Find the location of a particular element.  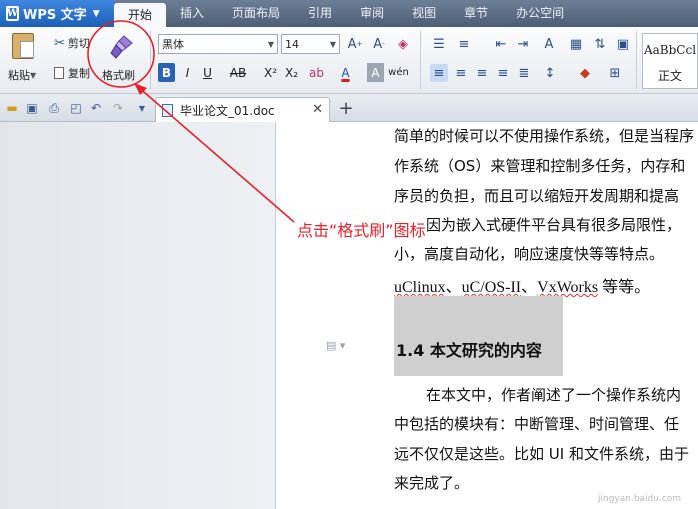

annotation-label: 点击“格式刷”图标 is located at coordinates (361, 230).